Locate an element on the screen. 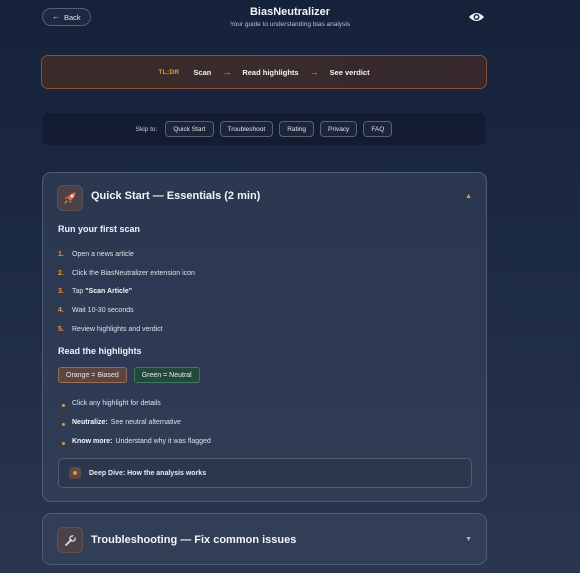 This screenshot has width=580, height=573. list-item: Click any highlight for details is located at coordinates (136, 403).